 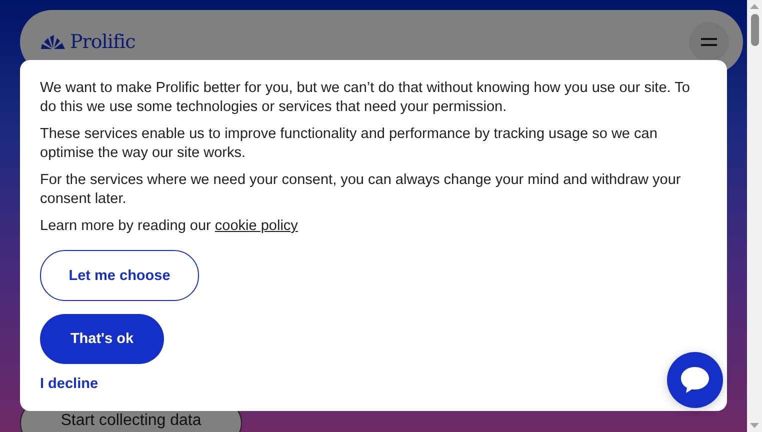 What do you see at coordinates (365, 98) in the screenshot?
I see `consent-text: We want to make Prolific better for you, but we can’t do that without knowing how you use our site. To do this we use some technologies or services that need your permission.` at bounding box center [365, 98].